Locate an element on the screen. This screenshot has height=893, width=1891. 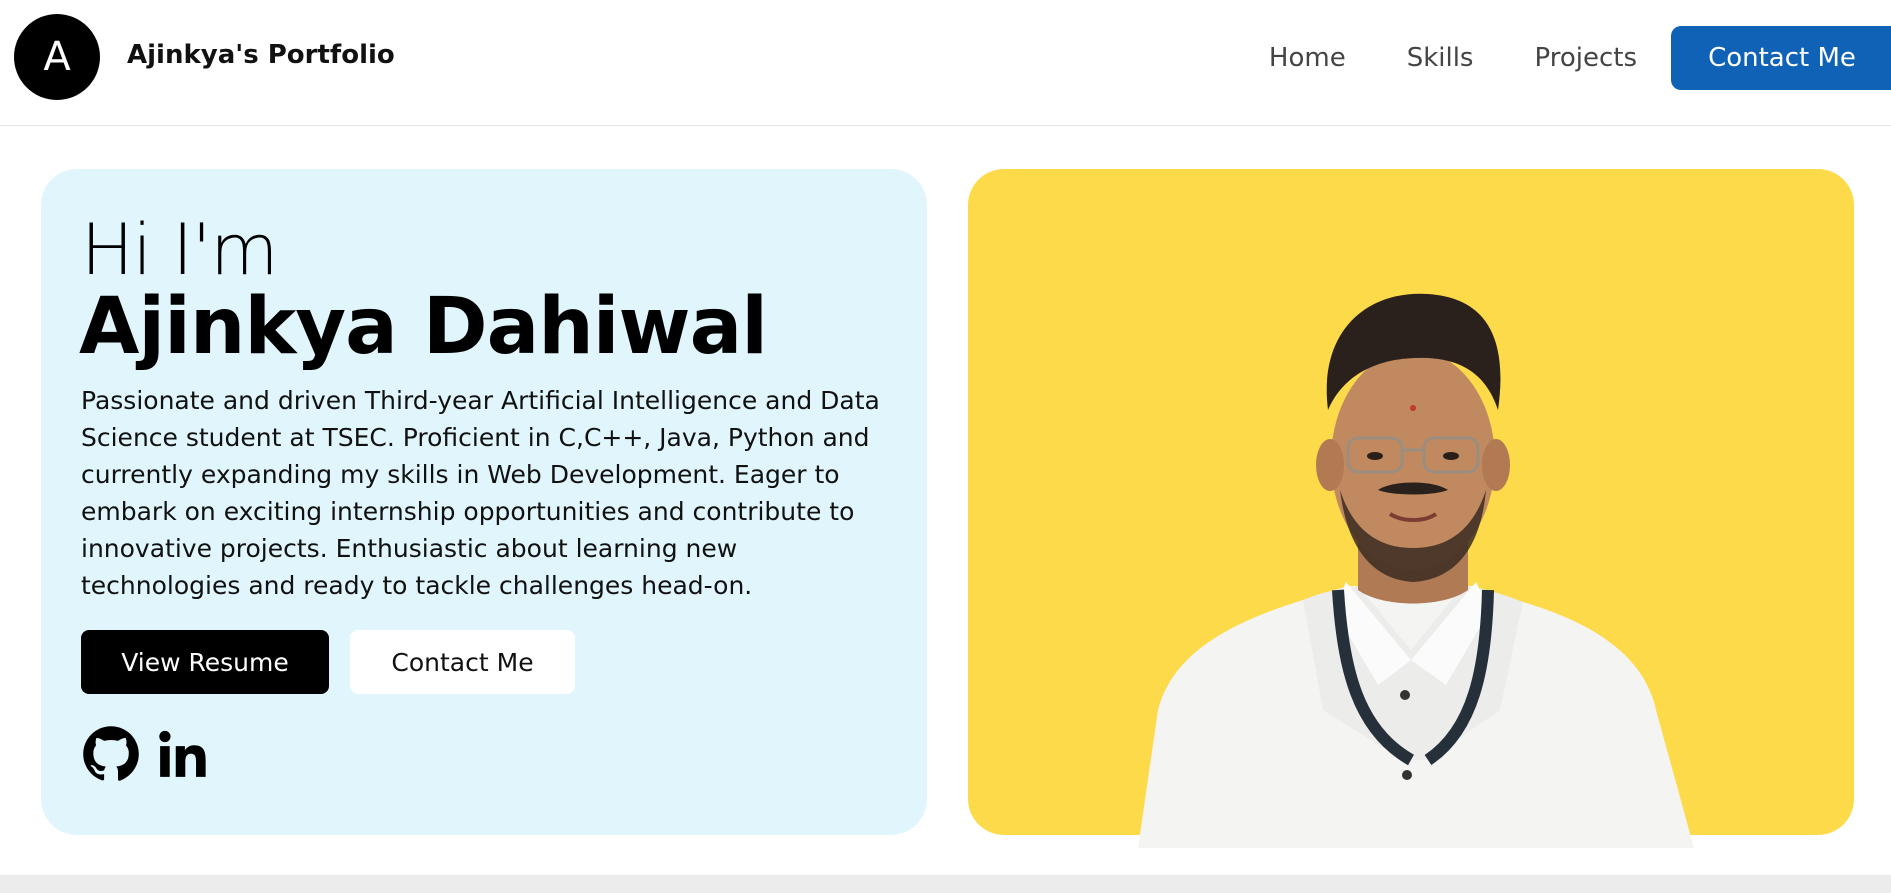
linkedin-link is located at coordinates (182, 754).